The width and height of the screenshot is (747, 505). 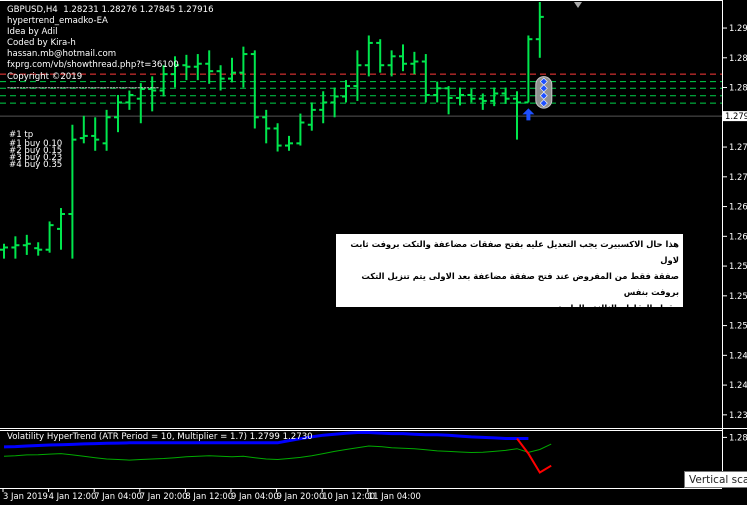 What do you see at coordinates (36, 165) in the screenshot?
I see `level-label-buy-4: #4 buy 0.35` at bounding box center [36, 165].